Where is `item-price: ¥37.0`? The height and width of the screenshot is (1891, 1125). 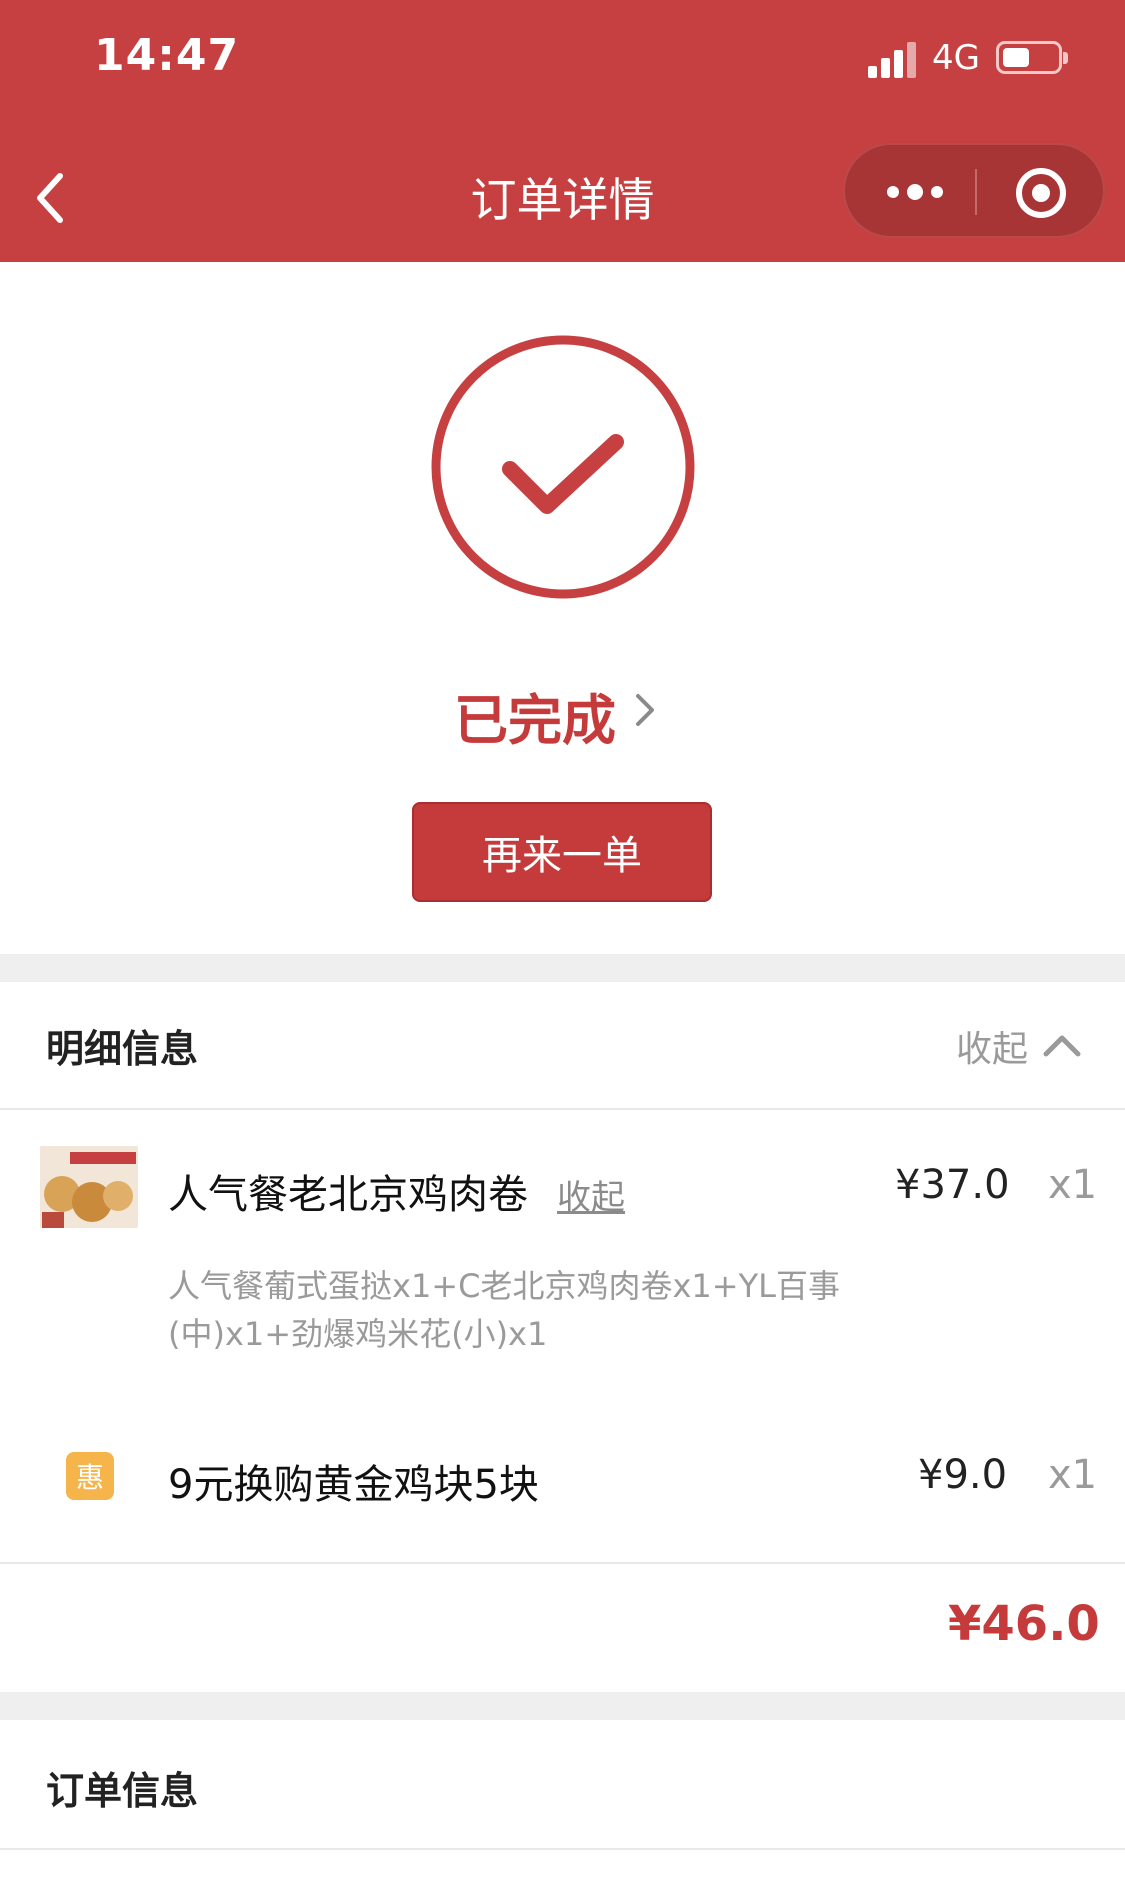 item-price: ¥37.0 is located at coordinates (952, 1185).